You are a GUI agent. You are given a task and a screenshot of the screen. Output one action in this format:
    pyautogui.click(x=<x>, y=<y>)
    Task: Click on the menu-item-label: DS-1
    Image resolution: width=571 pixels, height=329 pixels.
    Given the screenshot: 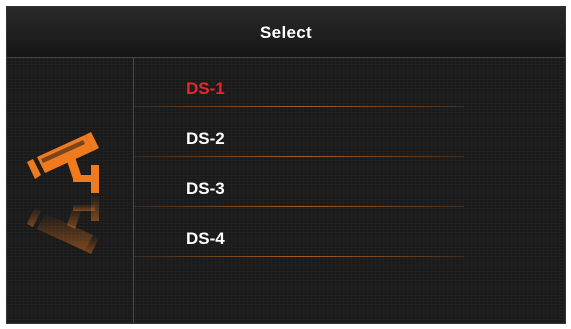 What is the action you would take?
    pyautogui.click(x=205, y=88)
    